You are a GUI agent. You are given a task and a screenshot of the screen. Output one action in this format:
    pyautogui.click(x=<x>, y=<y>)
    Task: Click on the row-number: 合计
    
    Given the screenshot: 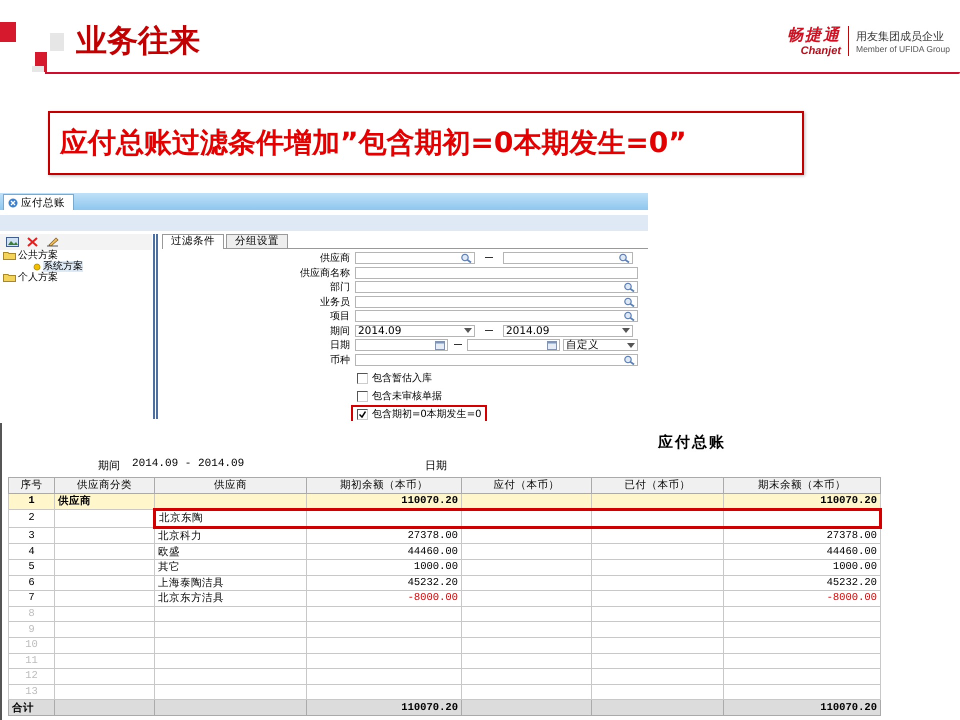 What is the action you would take?
    pyautogui.click(x=31, y=708)
    